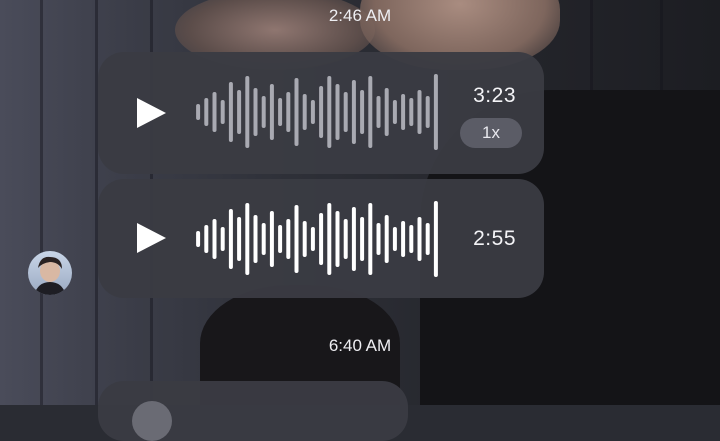 Image resolution: width=720 pixels, height=441 pixels. I want to click on play-button-partial, so click(152, 421).